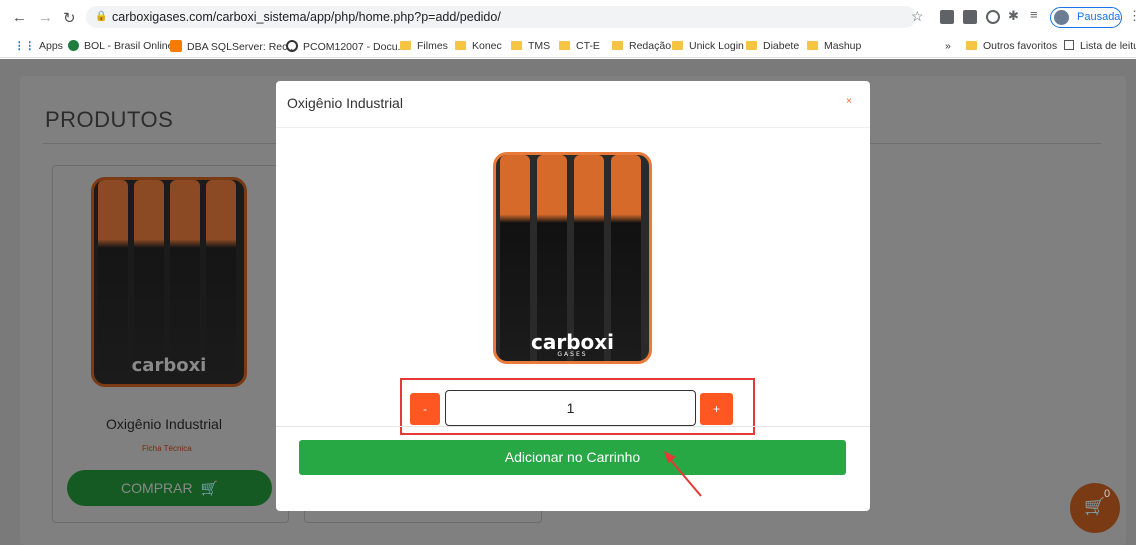 The width and height of the screenshot is (1136, 545). What do you see at coordinates (24, 46) in the screenshot?
I see `apps-icon: ⋮⋮` at bounding box center [24, 46].